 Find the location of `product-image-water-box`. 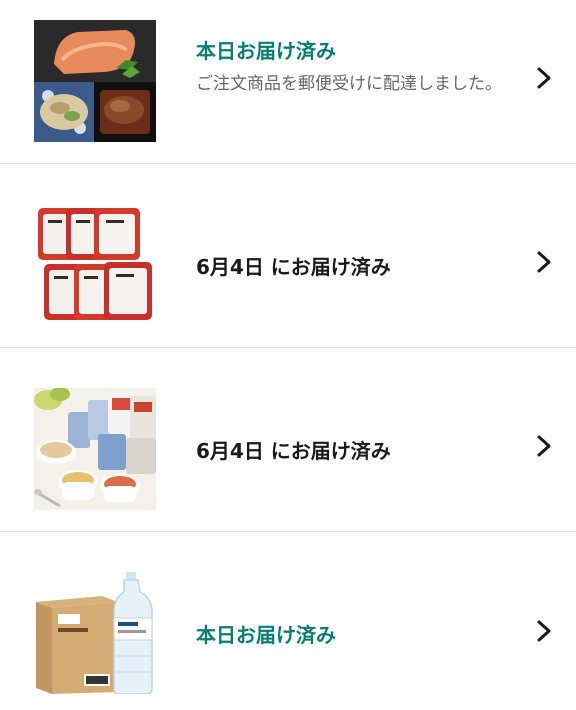

product-image-water-box is located at coordinates (95, 633).